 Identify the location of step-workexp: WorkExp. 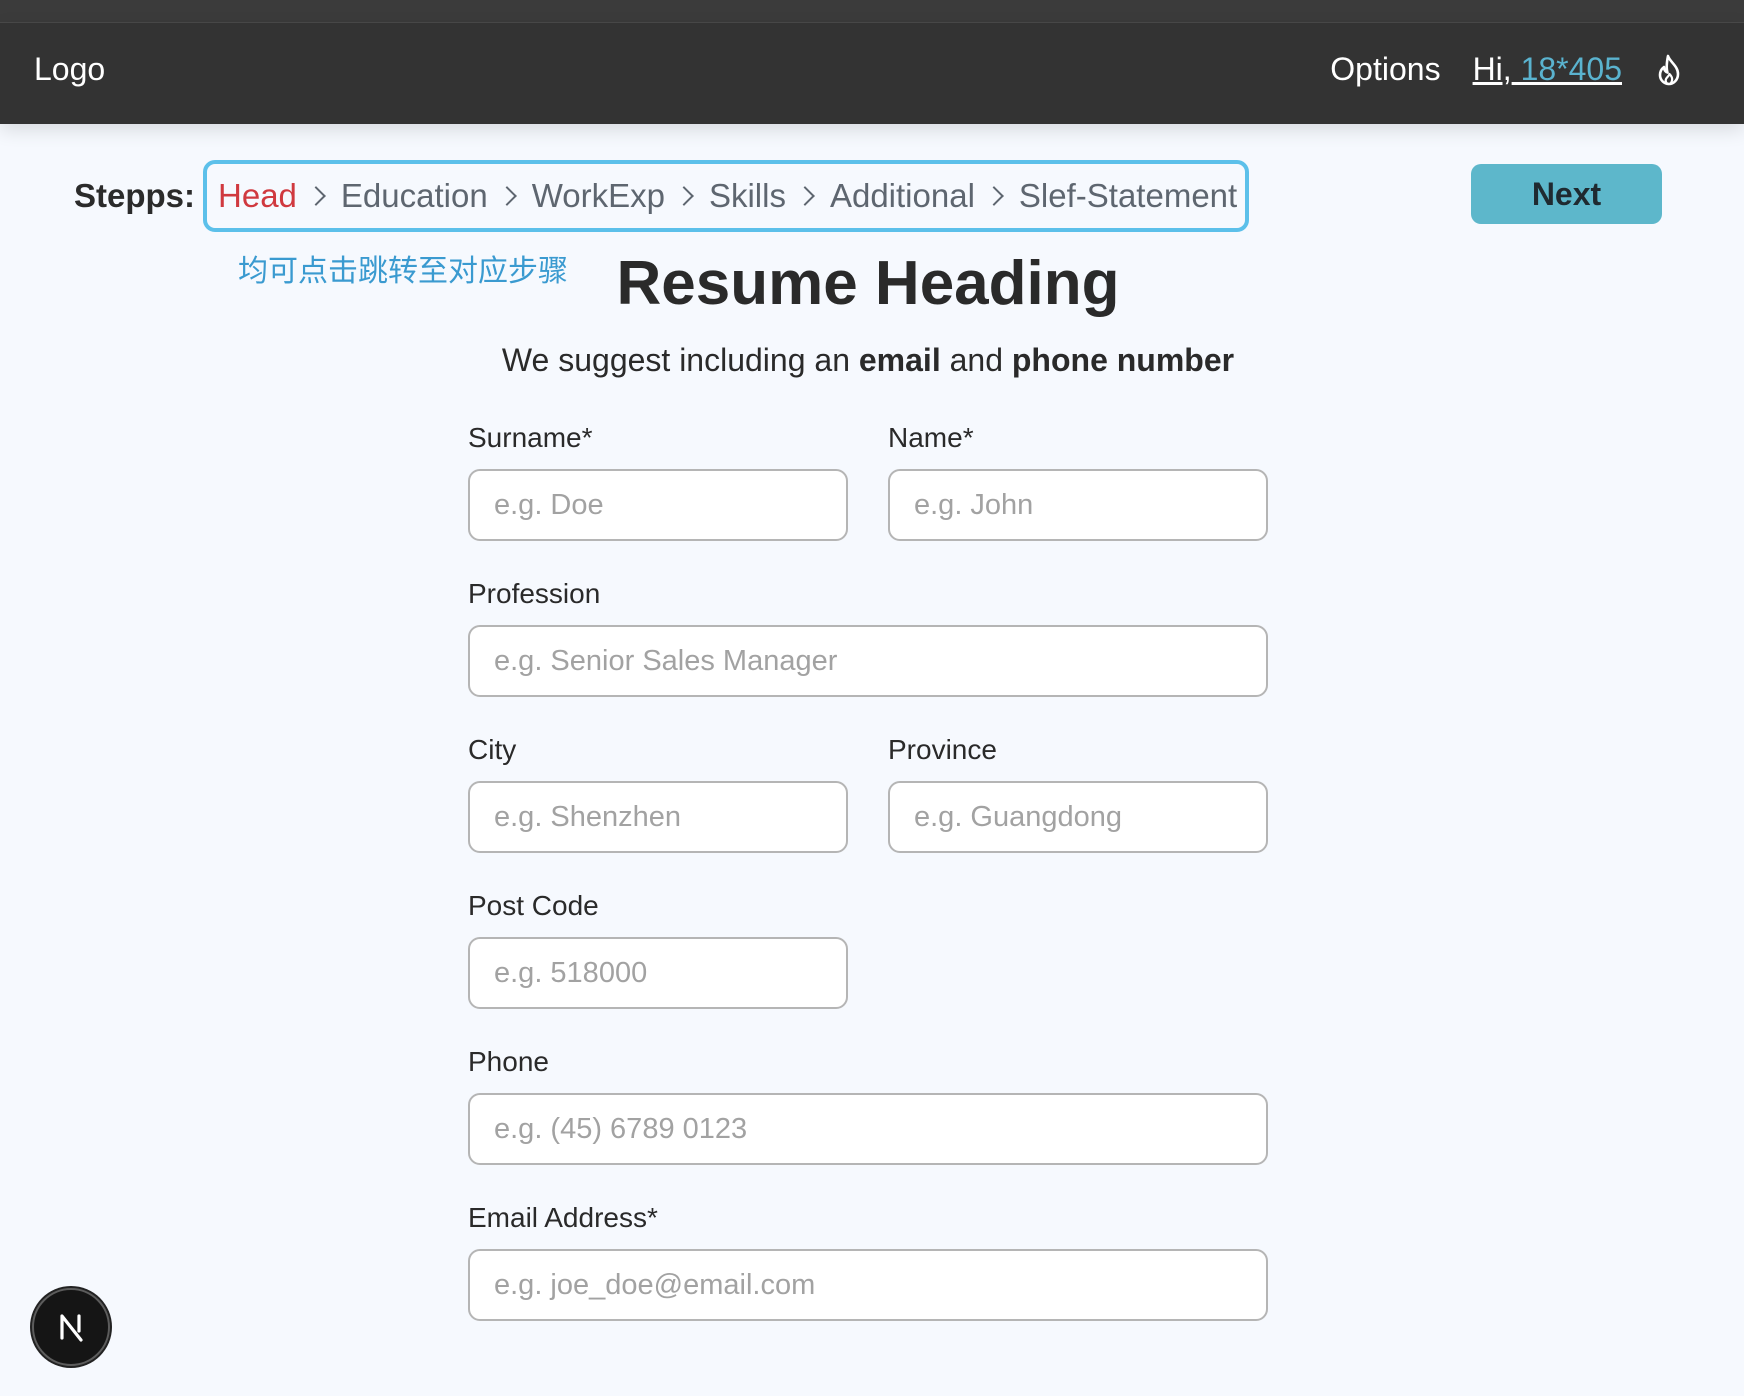
(598, 196).